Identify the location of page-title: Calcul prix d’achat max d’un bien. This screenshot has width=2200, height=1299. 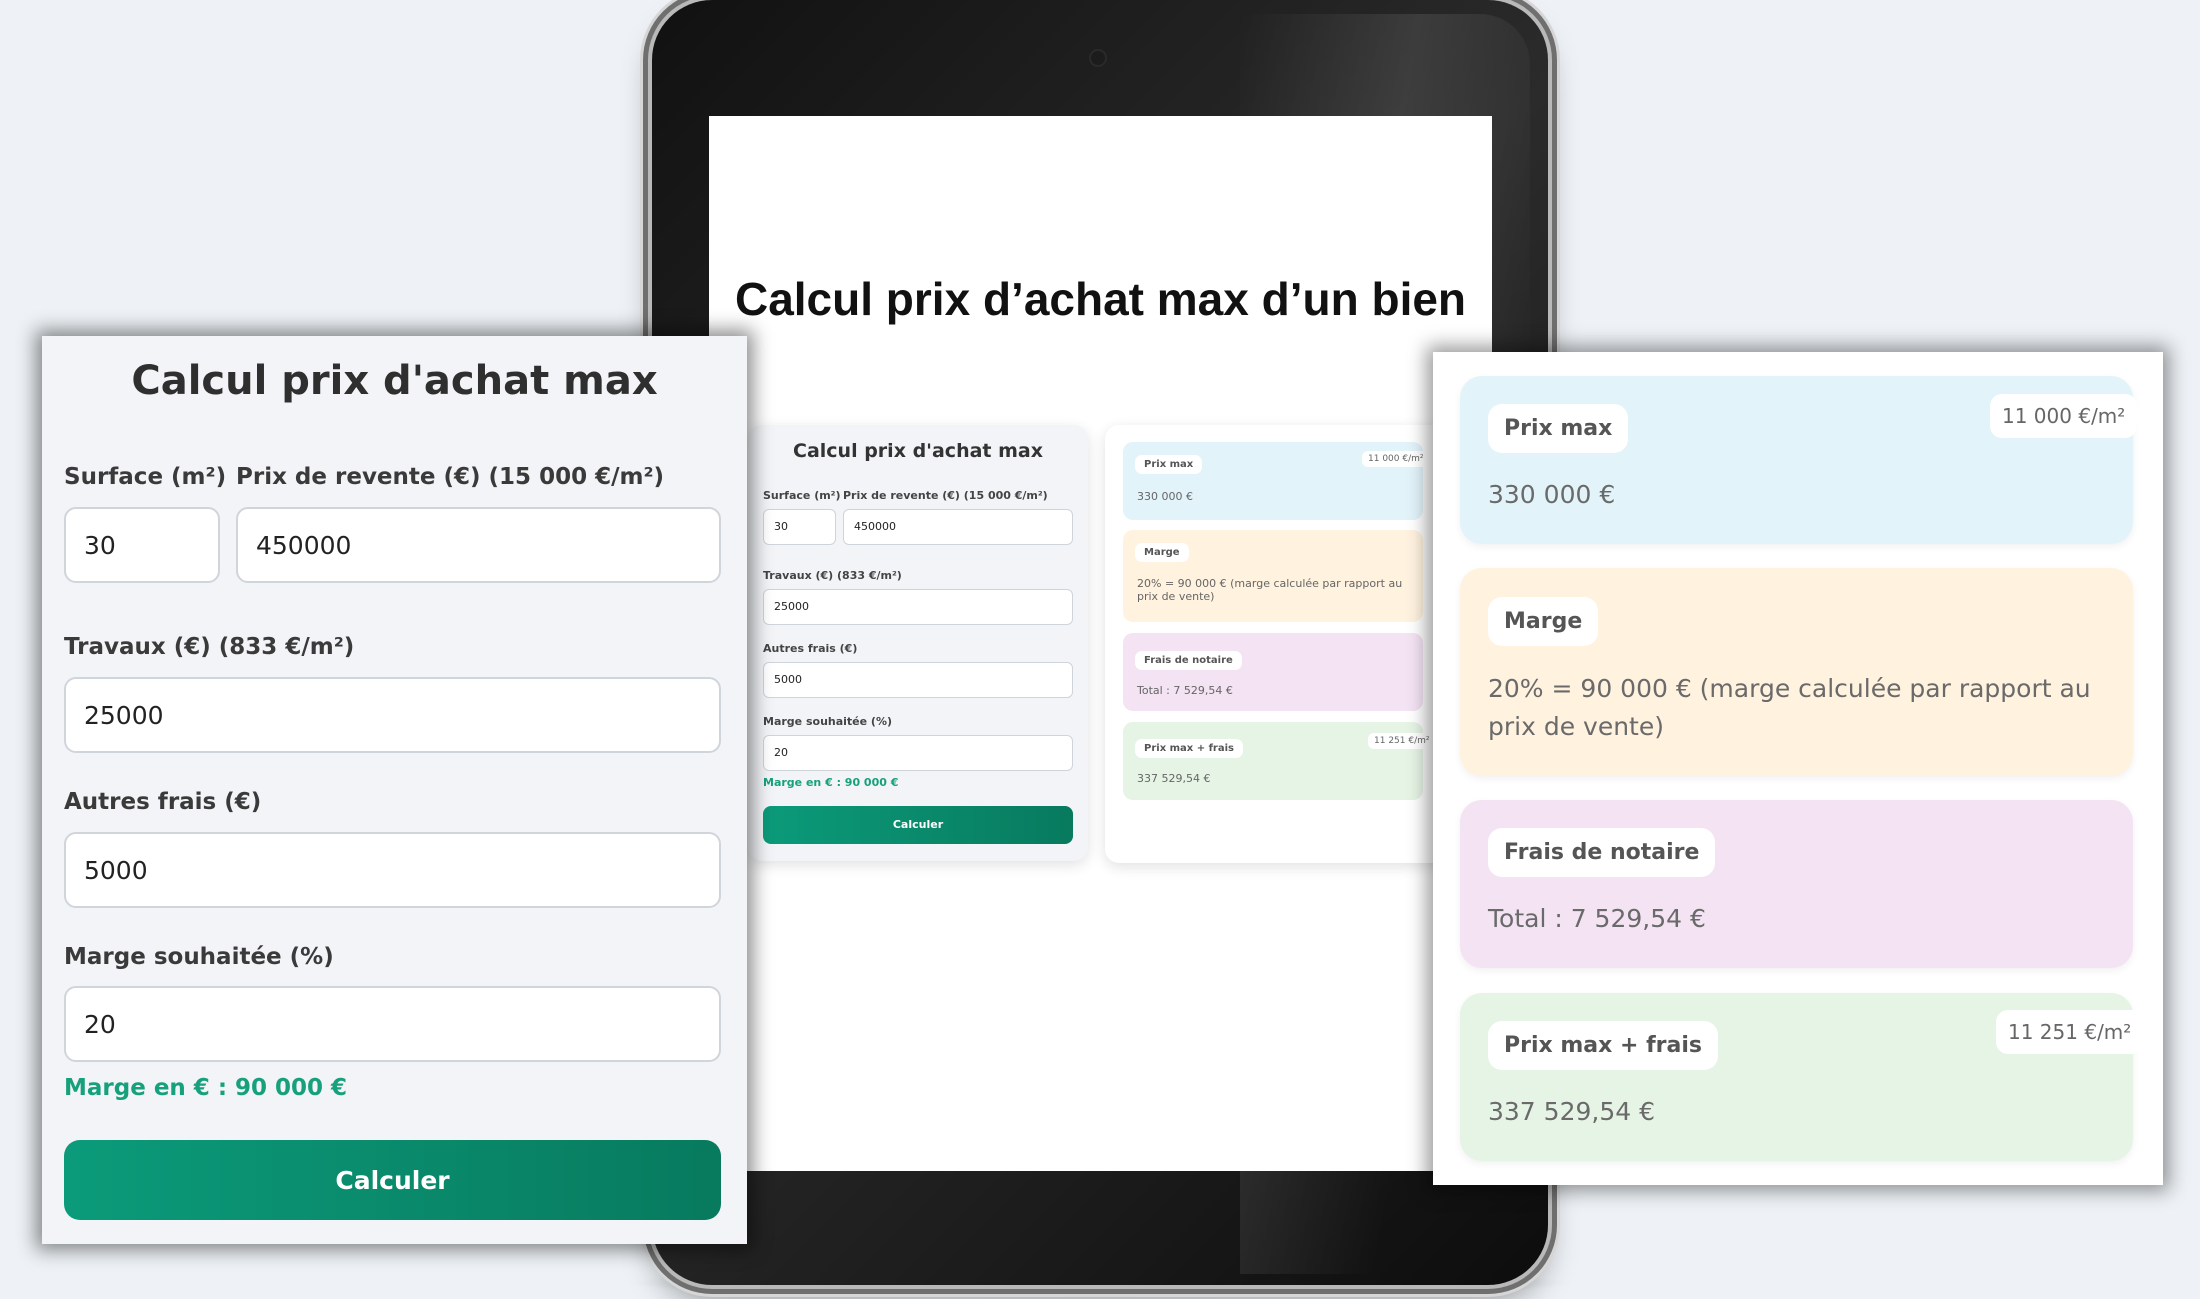
(1100, 299).